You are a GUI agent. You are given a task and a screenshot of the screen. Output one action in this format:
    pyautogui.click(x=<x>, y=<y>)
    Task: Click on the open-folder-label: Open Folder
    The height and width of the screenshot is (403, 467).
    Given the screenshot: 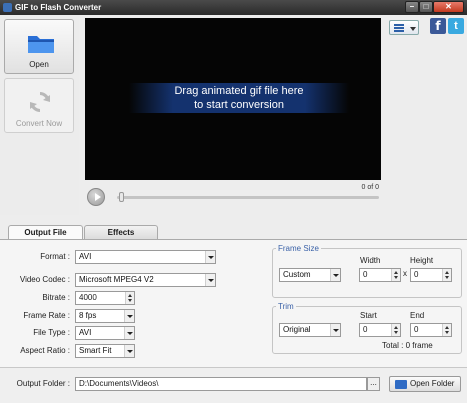 What is the action you would take?
    pyautogui.click(x=432, y=383)
    